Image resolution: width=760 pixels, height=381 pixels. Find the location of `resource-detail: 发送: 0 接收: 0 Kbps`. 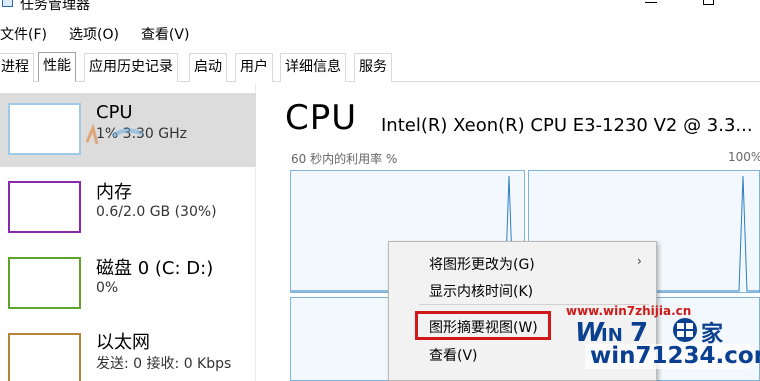

resource-detail: 发送: 0 接收: 0 Kbps is located at coordinates (164, 364).